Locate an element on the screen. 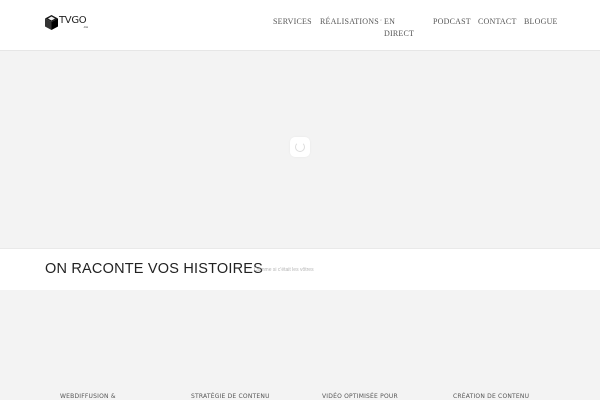 This screenshot has height=400, width=600. nav-item-podcast: Podcast is located at coordinates (452, 21).